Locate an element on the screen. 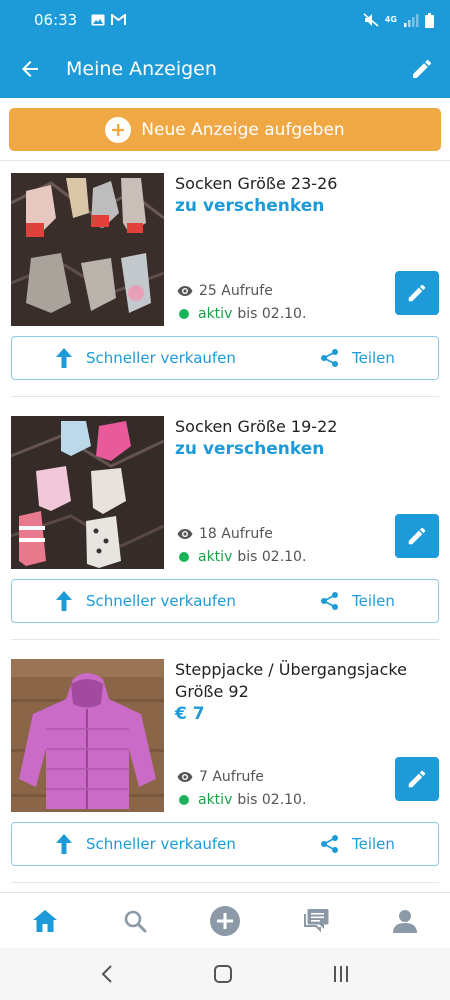  nav-home is located at coordinates (45, 920).